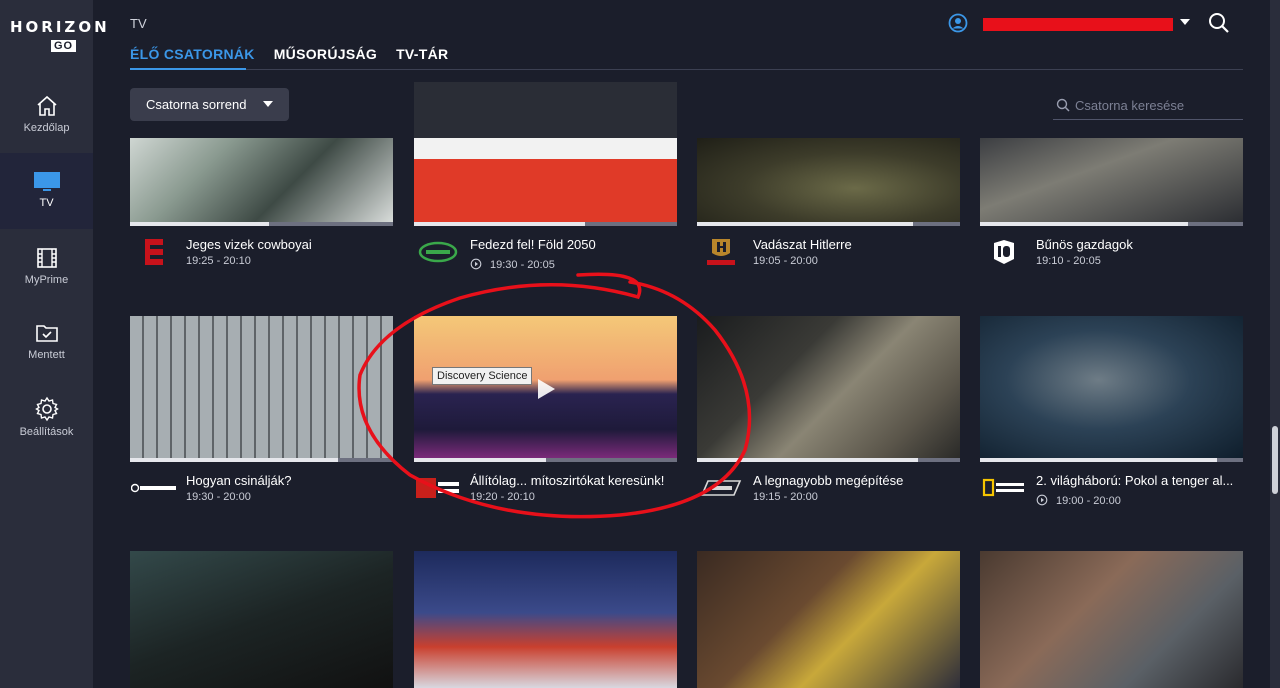 The image size is (1280, 688). I want to click on program-title: Bűnös gazdagok, so click(1084, 244).